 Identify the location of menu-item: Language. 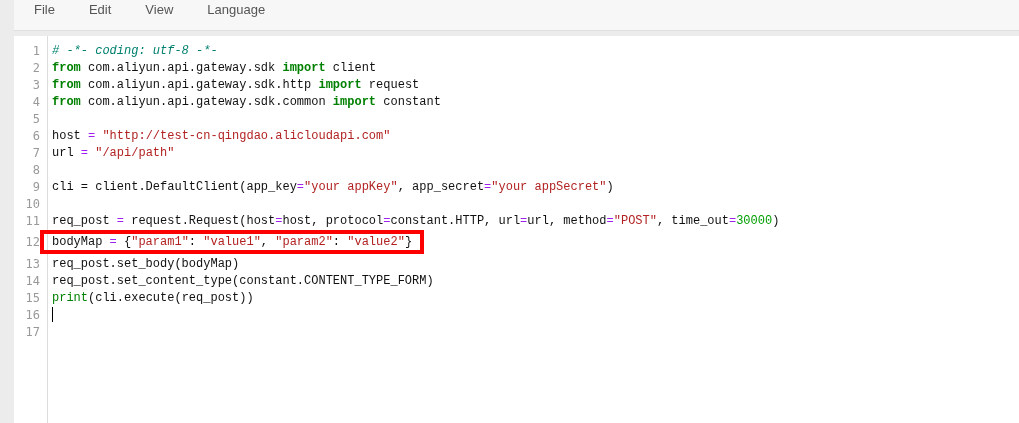
(236, 8).